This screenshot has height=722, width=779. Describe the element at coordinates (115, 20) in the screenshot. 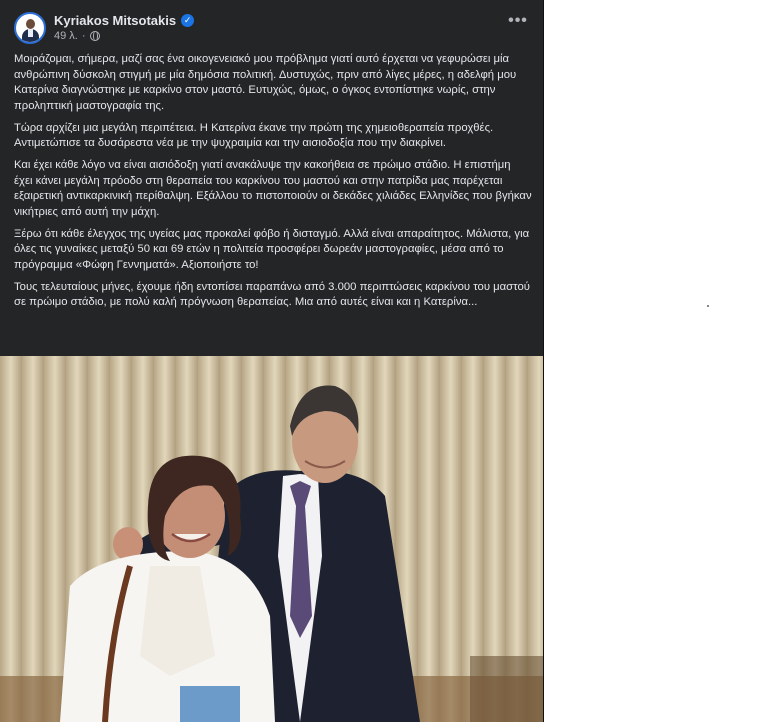

I see `author-name: Kyriakos Mitsotakis` at that location.